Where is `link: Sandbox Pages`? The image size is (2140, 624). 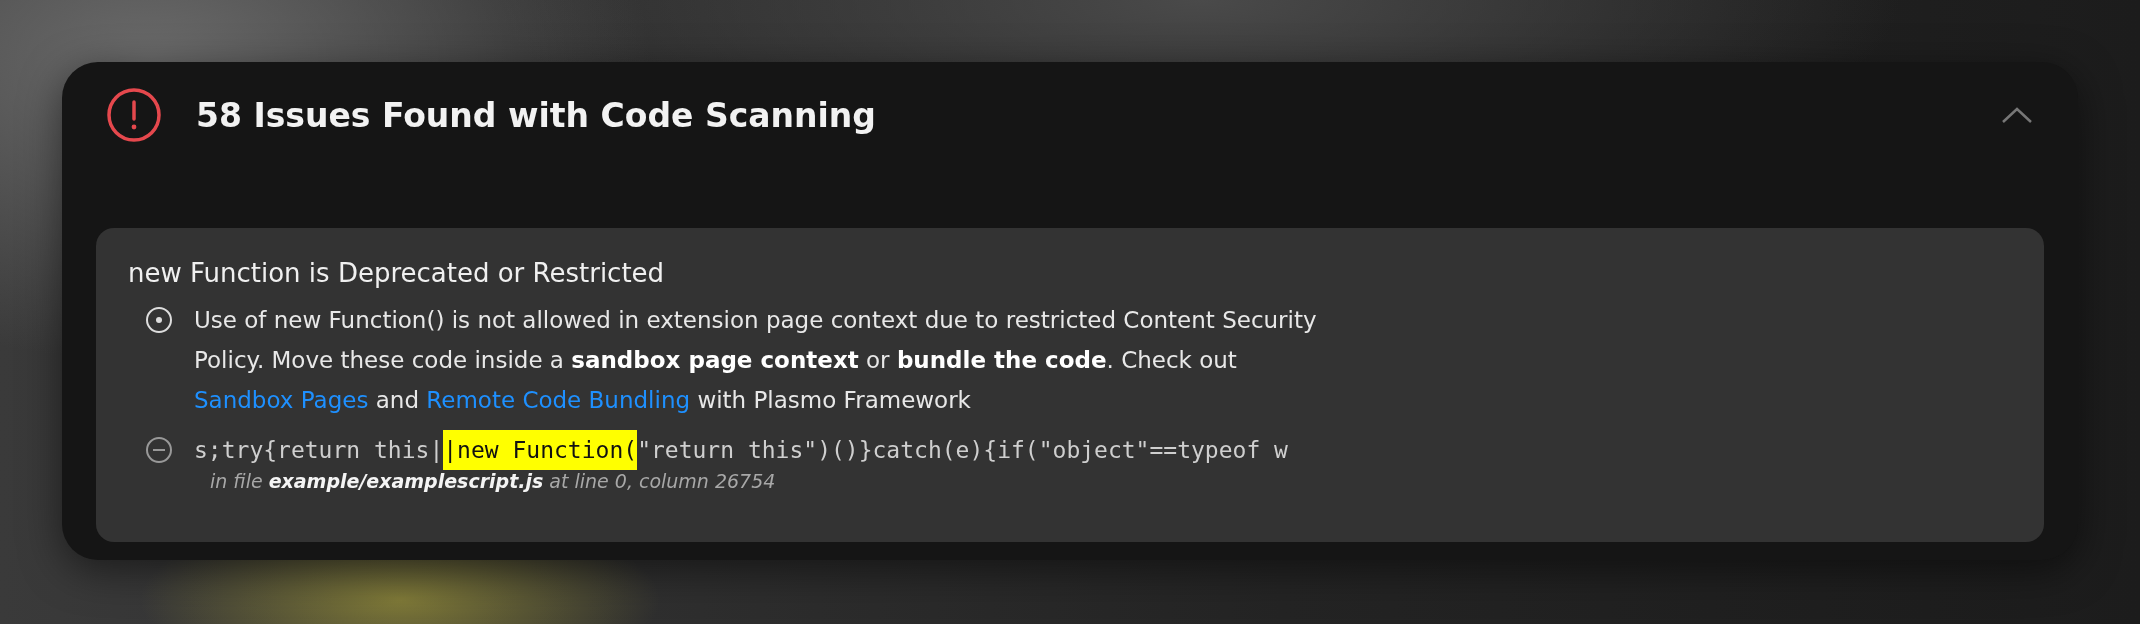
link: Sandbox Pages is located at coordinates (281, 400).